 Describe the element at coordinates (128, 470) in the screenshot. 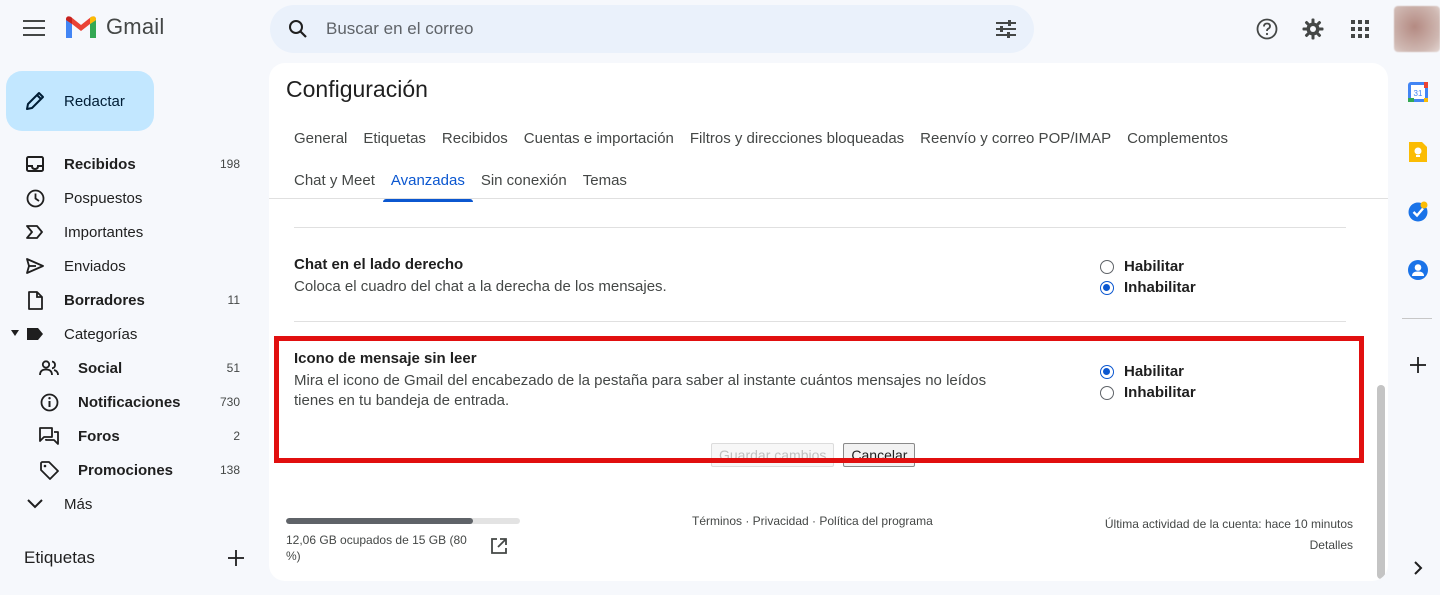

I see `sidebar-item-promotions: Promociones 138` at that location.